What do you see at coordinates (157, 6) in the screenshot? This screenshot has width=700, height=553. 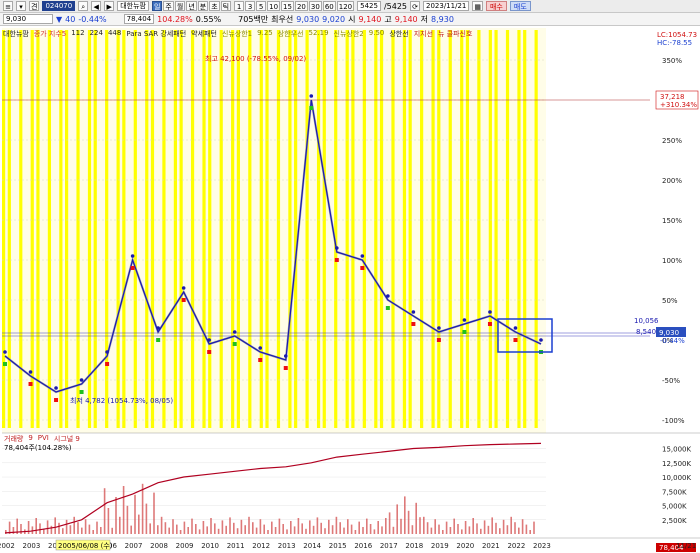 I see `period-tab: 일` at bounding box center [157, 6].